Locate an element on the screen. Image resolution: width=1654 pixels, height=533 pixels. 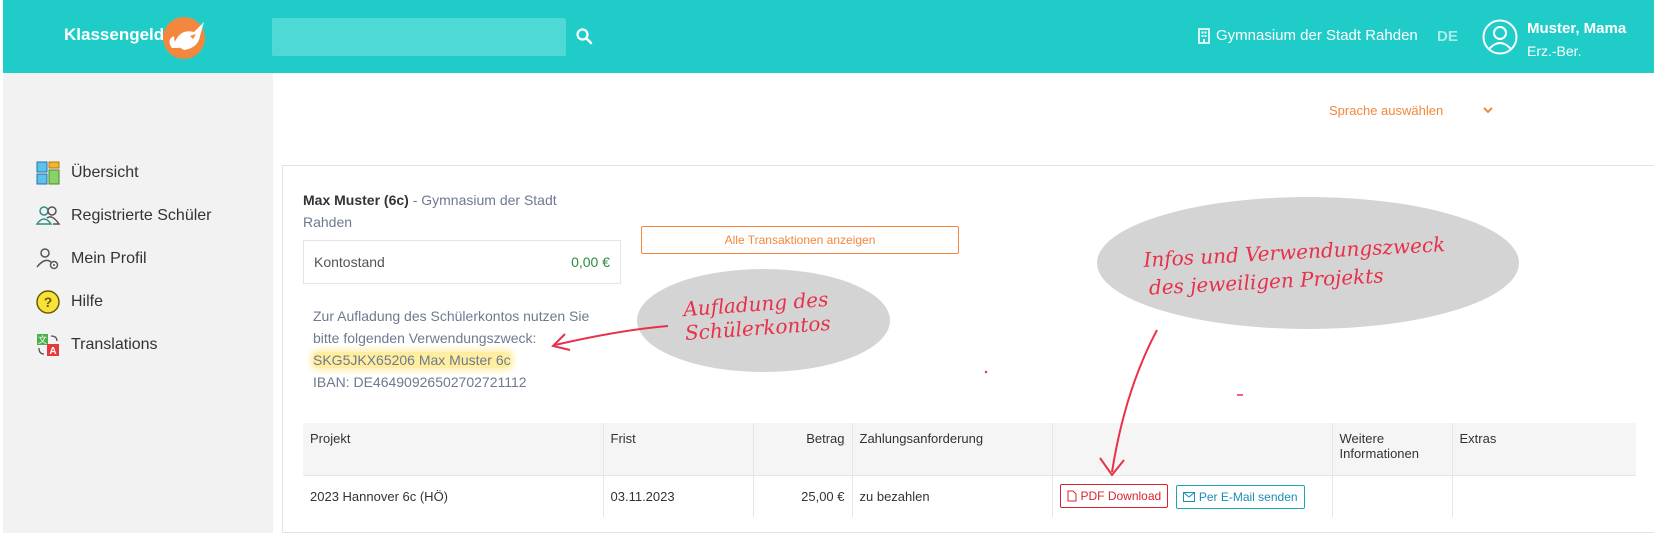
column-header: Extras is located at coordinates (1544, 449).